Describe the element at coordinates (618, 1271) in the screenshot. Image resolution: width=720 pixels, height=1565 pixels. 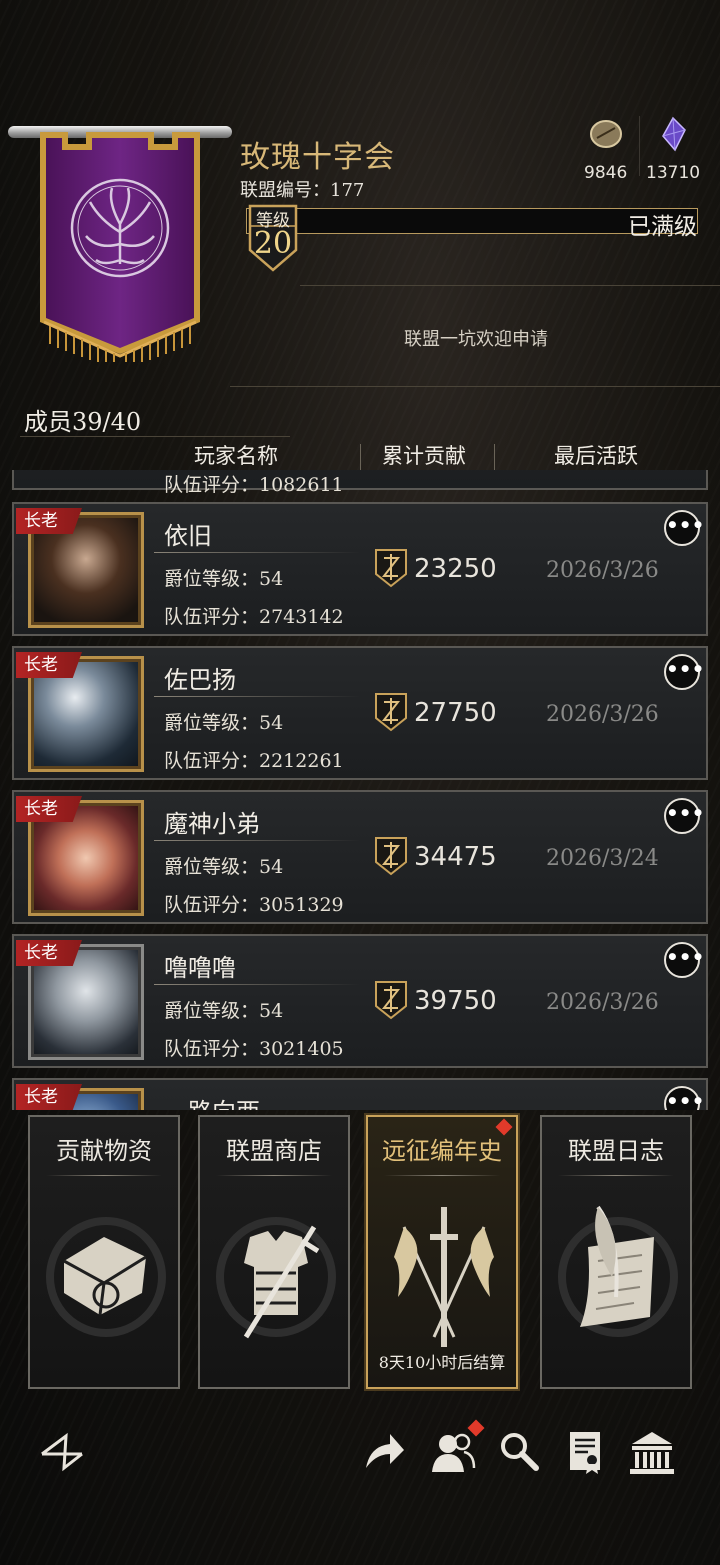
I see `scroll-quill-icon` at that location.